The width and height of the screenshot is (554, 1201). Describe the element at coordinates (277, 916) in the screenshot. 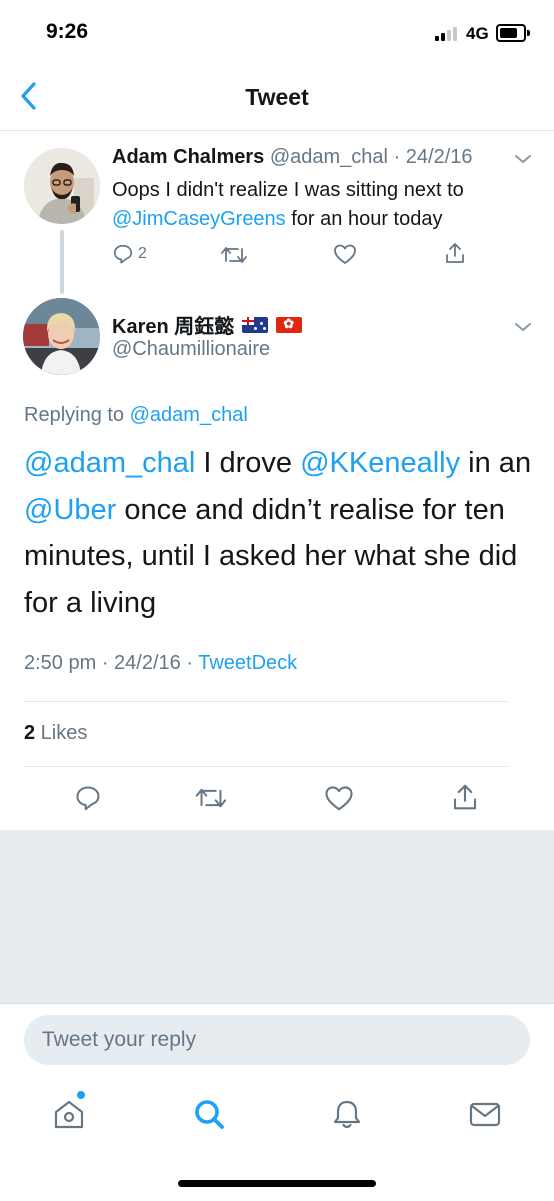

I see `empty-replies-area` at that location.